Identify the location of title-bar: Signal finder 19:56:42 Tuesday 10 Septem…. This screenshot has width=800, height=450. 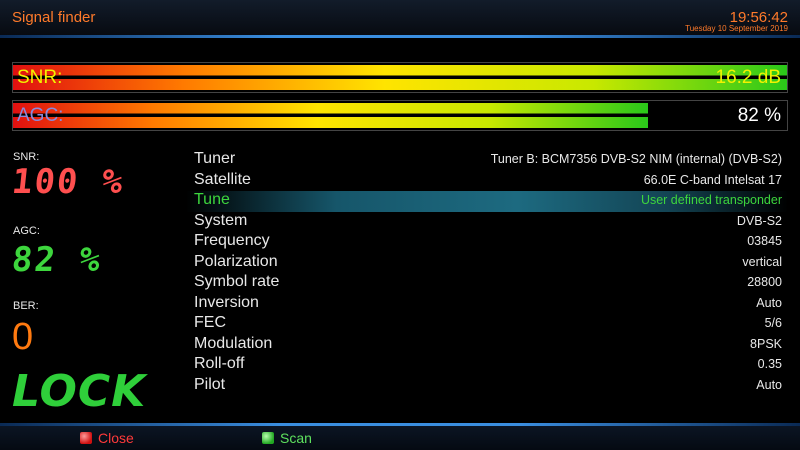
(400, 18).